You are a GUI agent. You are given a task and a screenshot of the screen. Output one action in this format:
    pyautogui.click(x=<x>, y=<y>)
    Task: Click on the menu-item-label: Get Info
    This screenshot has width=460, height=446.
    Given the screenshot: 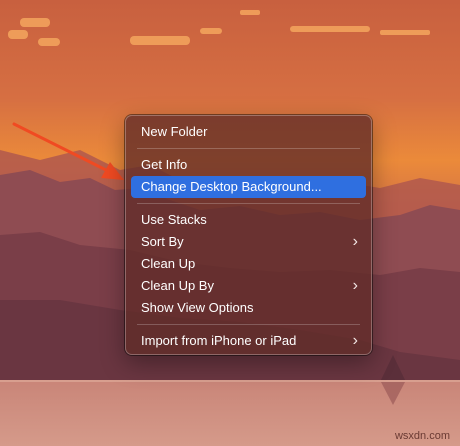 What is the action you would take?
    pyautogui.click(x=164, y=164)
    